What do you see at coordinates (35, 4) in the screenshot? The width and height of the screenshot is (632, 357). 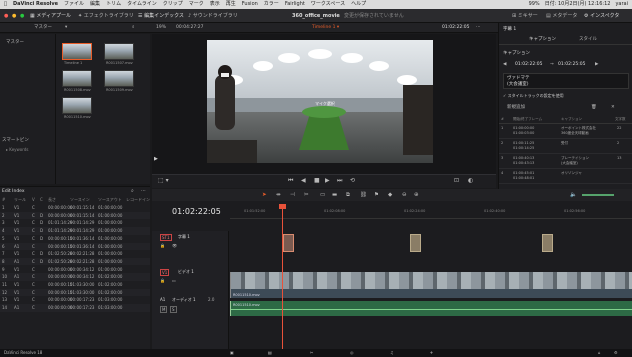 I see `menu-app-name: DaVinci Resolve` at bounding box center [35, 4].